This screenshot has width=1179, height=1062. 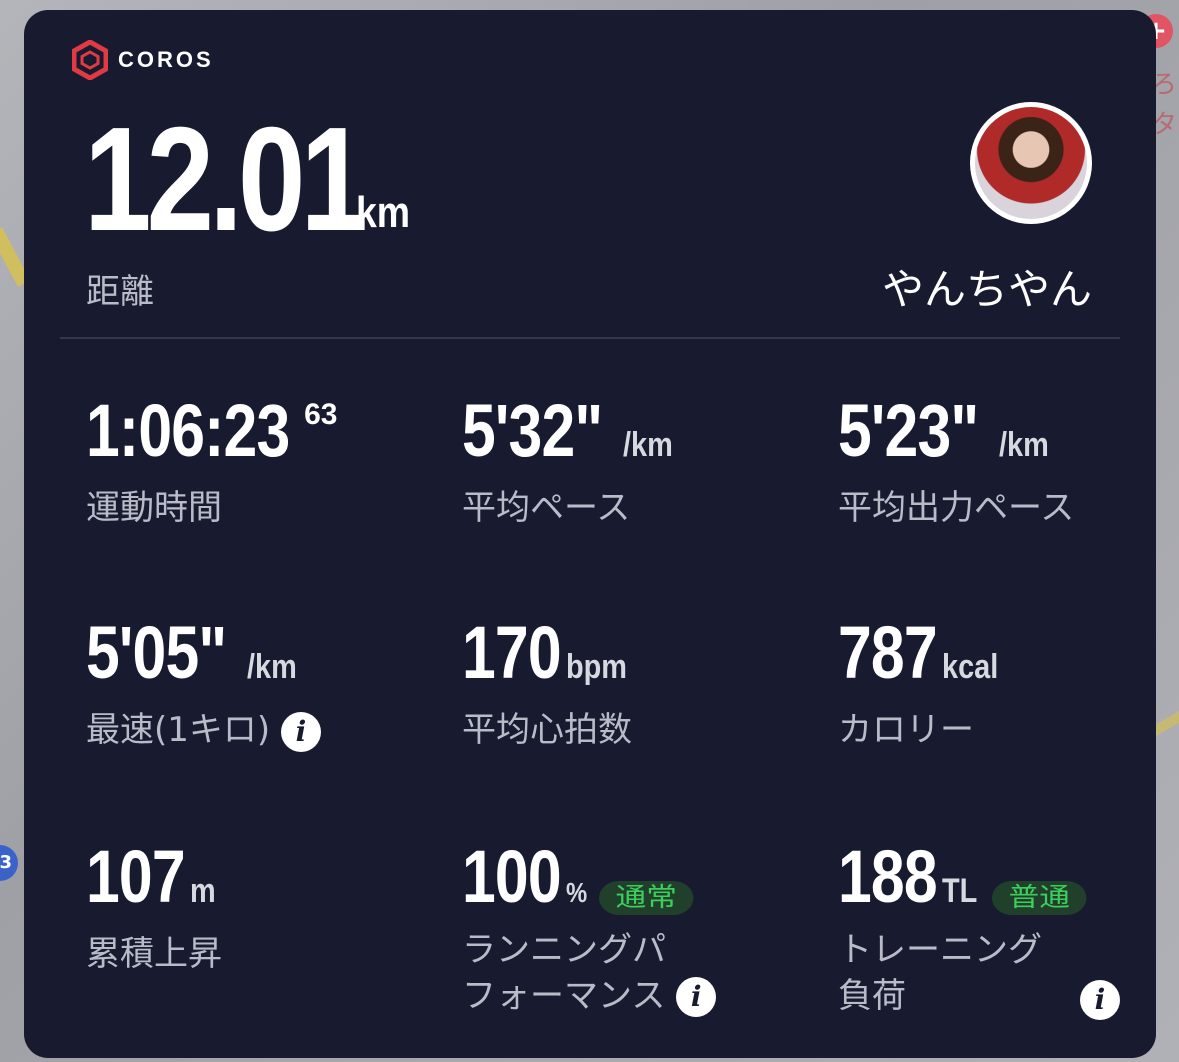 What do you see at coordinates (908, 430) in the screenshot?
I see `stat-value: 5'23"` at bounding box center [908, 430].